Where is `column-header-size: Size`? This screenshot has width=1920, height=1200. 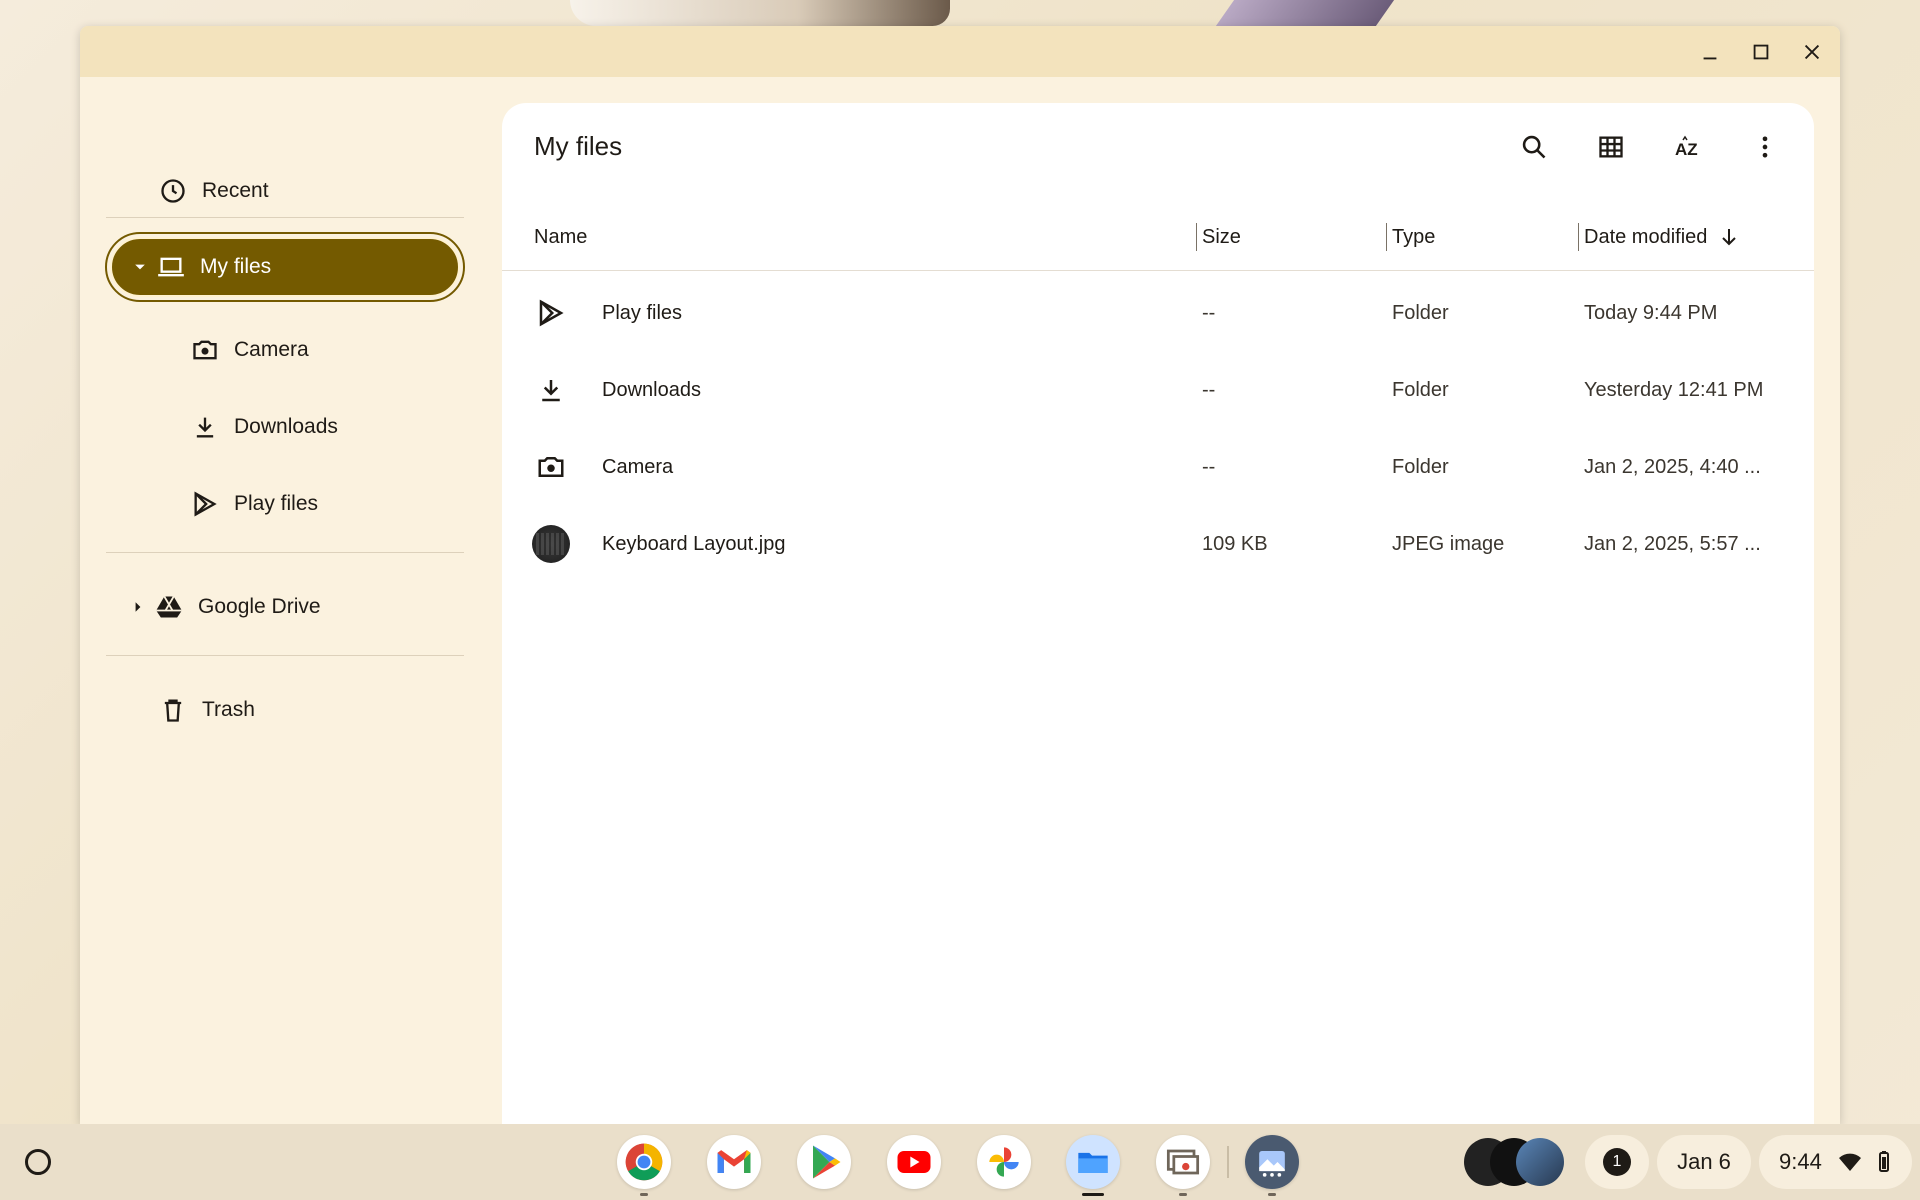 column-header-size: Size is located at coordinates (1221, 237).